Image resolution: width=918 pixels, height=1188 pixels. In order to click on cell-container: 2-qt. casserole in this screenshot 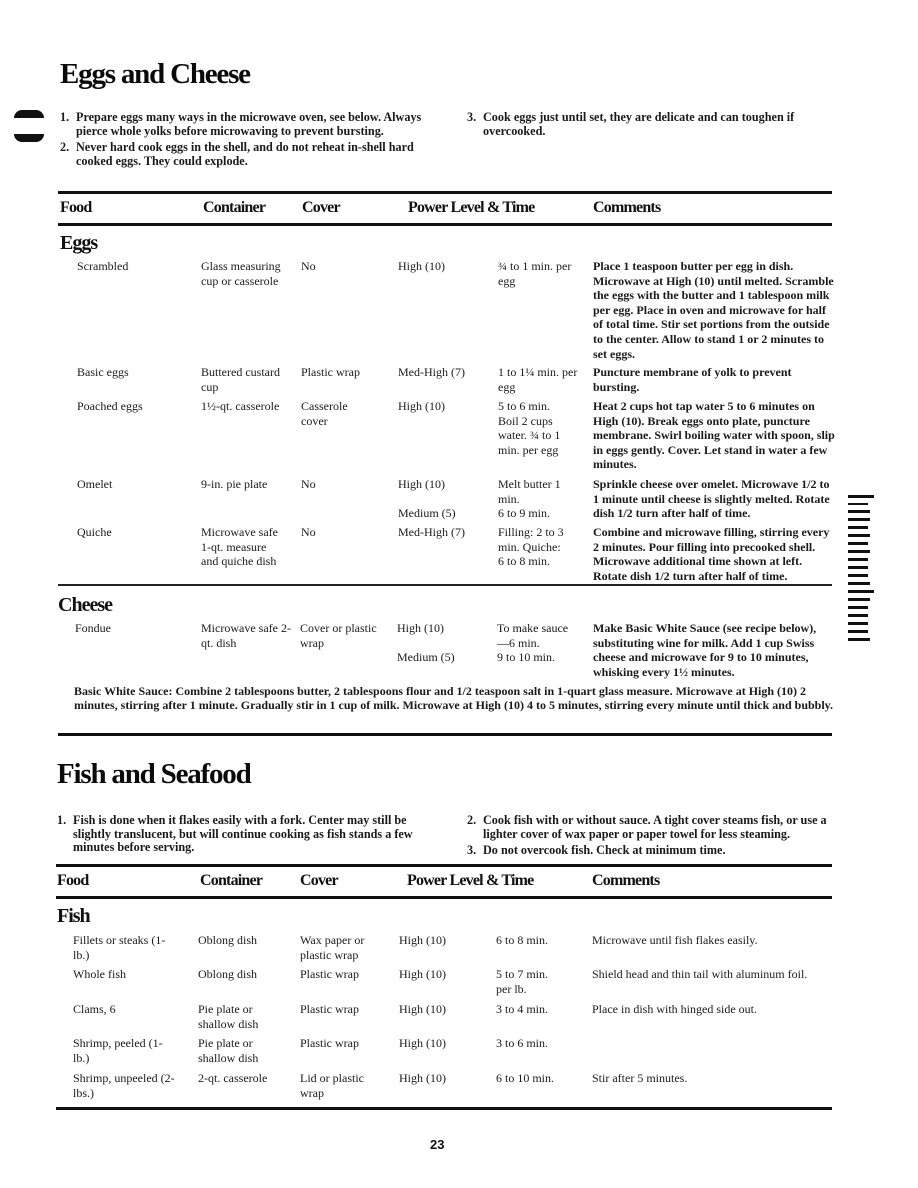, I will do `click(233, 1078)`.